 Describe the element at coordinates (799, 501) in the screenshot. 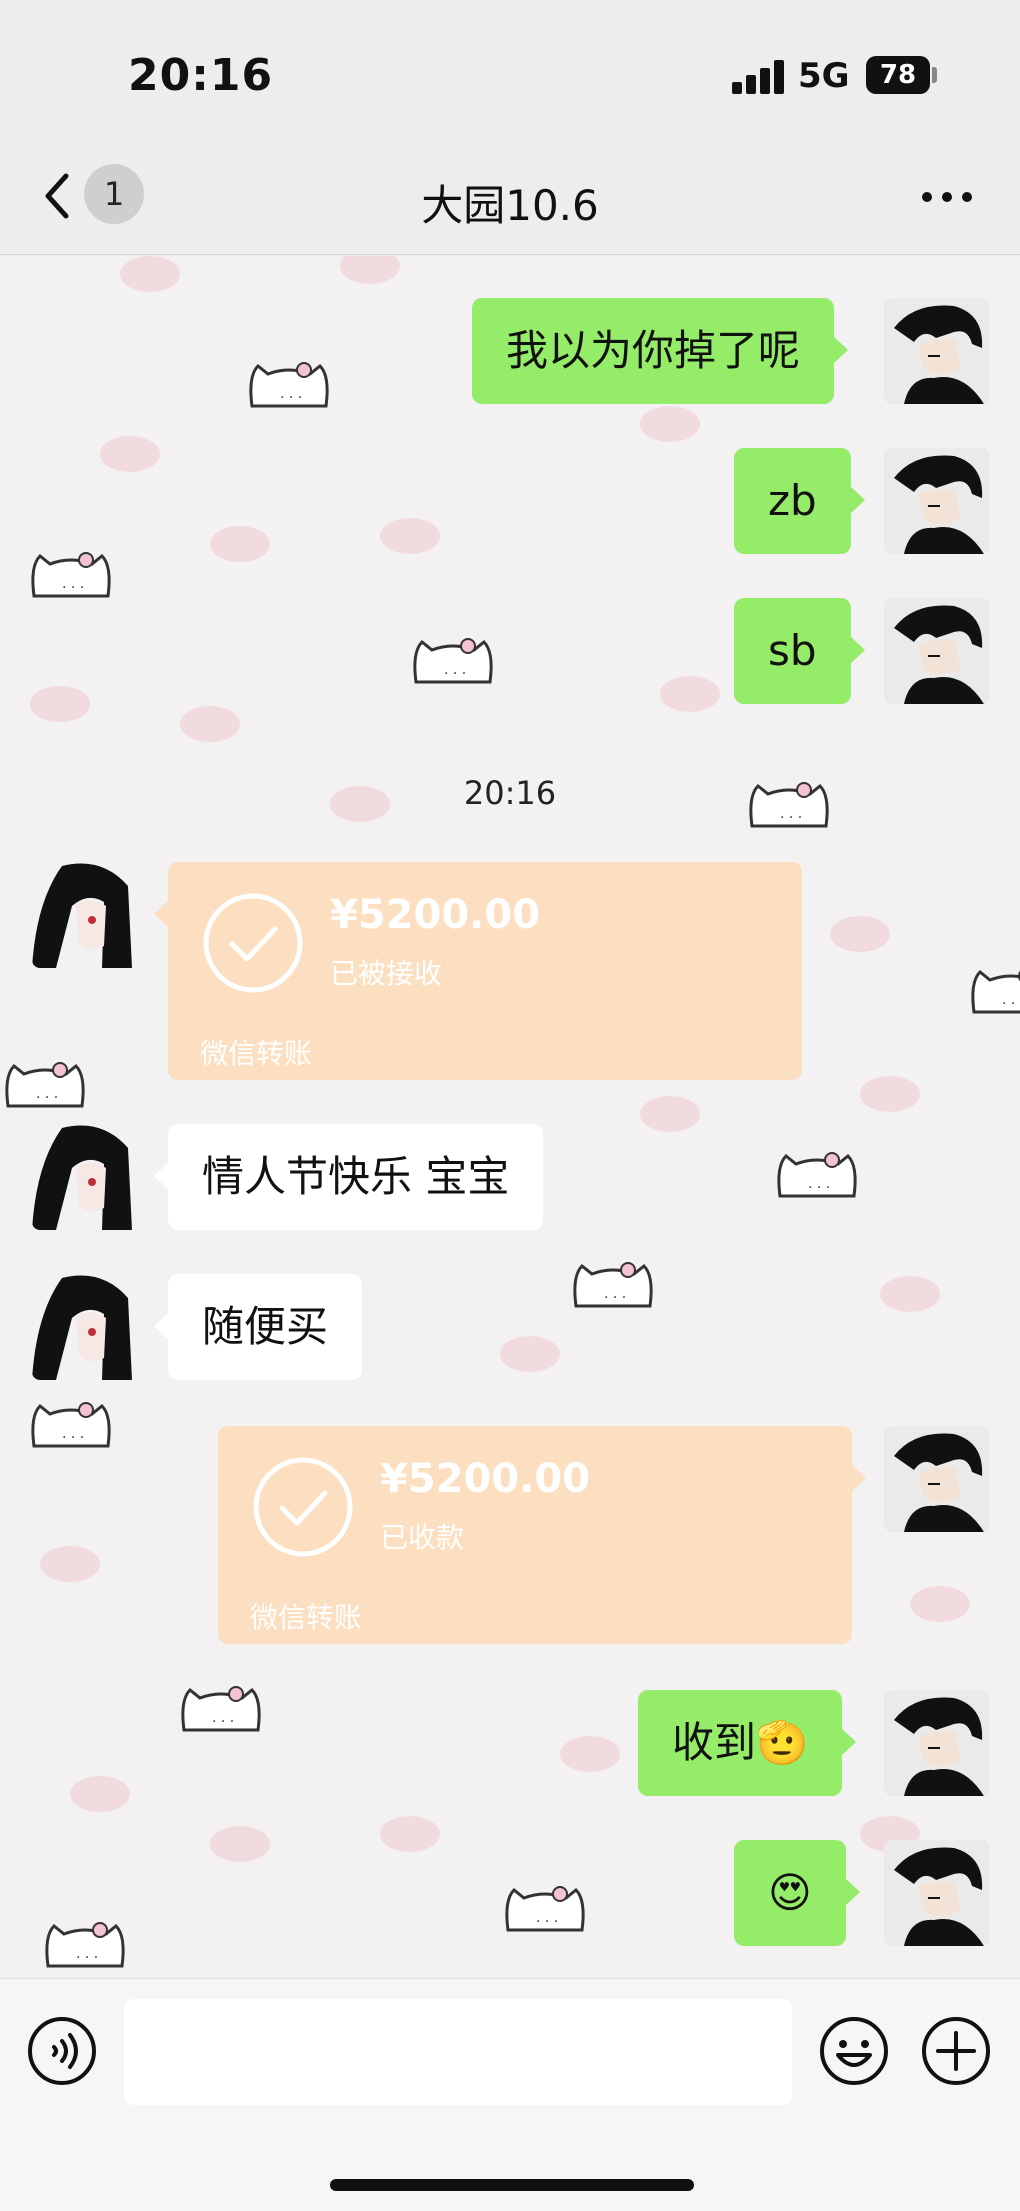

I see `message-bubble-sent: zb` at that location.